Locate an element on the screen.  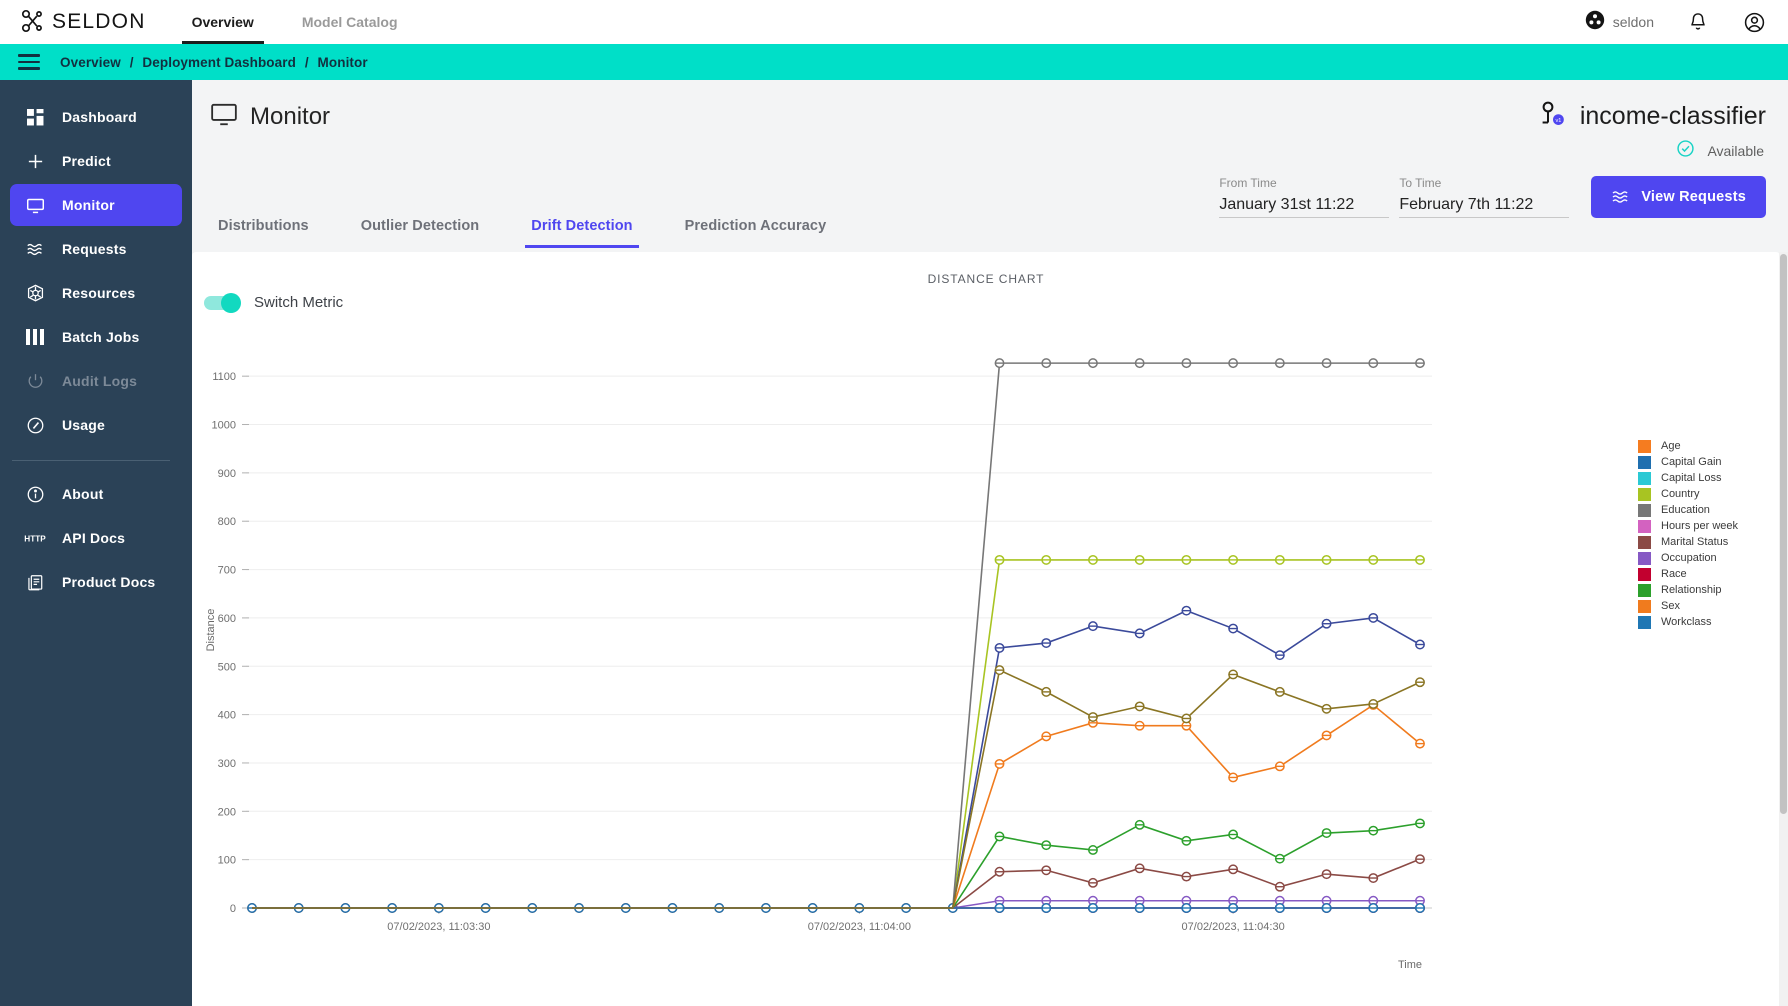
sidebar-item-resources: Resources is located at coordinates (96, 293).